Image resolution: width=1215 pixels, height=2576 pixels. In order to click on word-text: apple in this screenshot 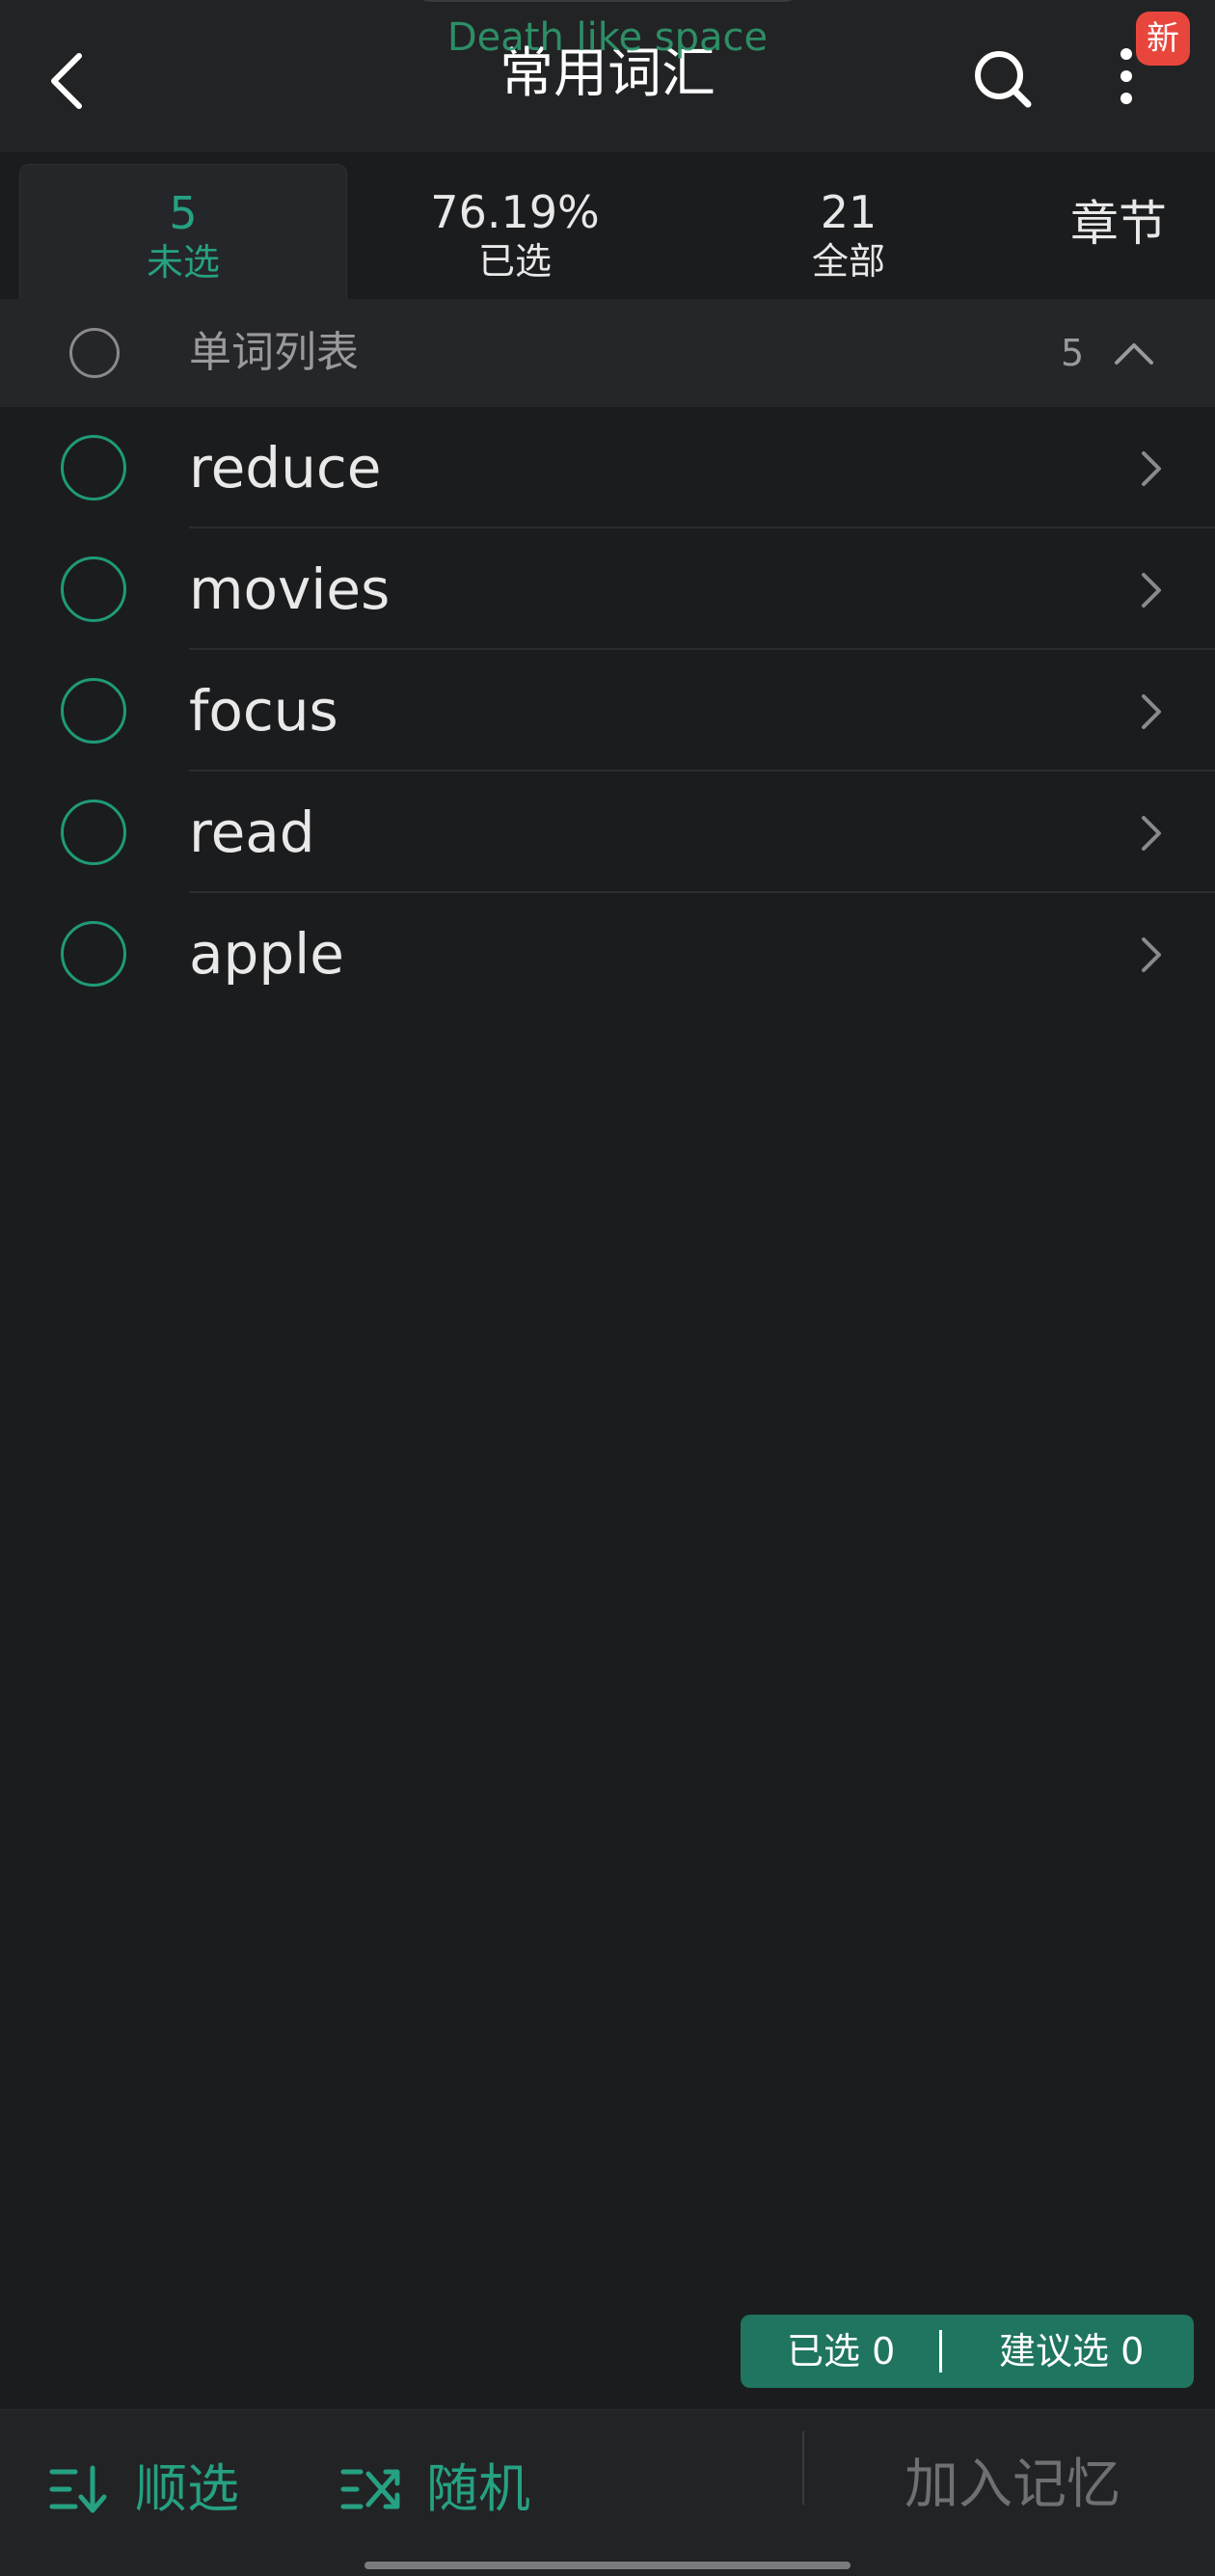, I will do `click(266, 954)`.